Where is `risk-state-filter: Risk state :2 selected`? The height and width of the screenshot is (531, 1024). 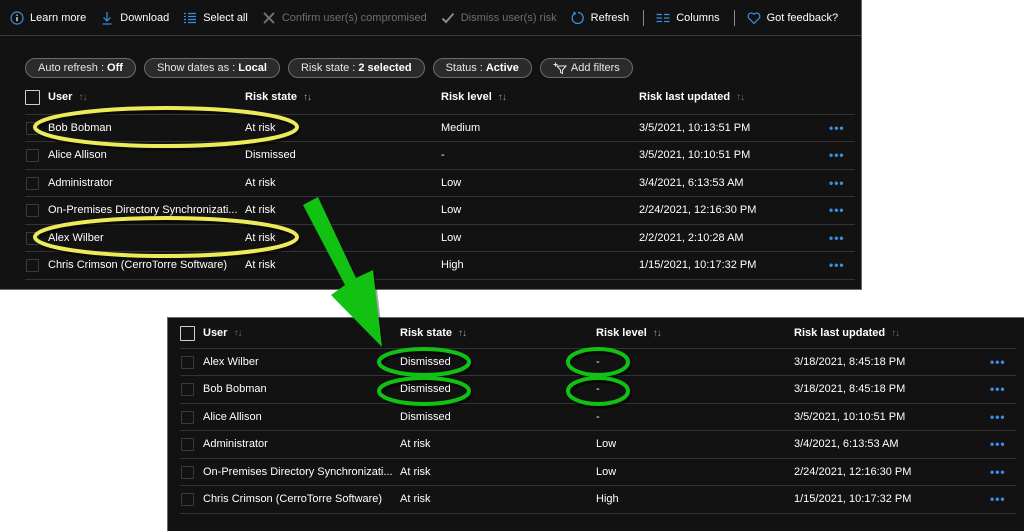
risk-state-filter: Risk state :2 selected is located at coordinates (356, 68).